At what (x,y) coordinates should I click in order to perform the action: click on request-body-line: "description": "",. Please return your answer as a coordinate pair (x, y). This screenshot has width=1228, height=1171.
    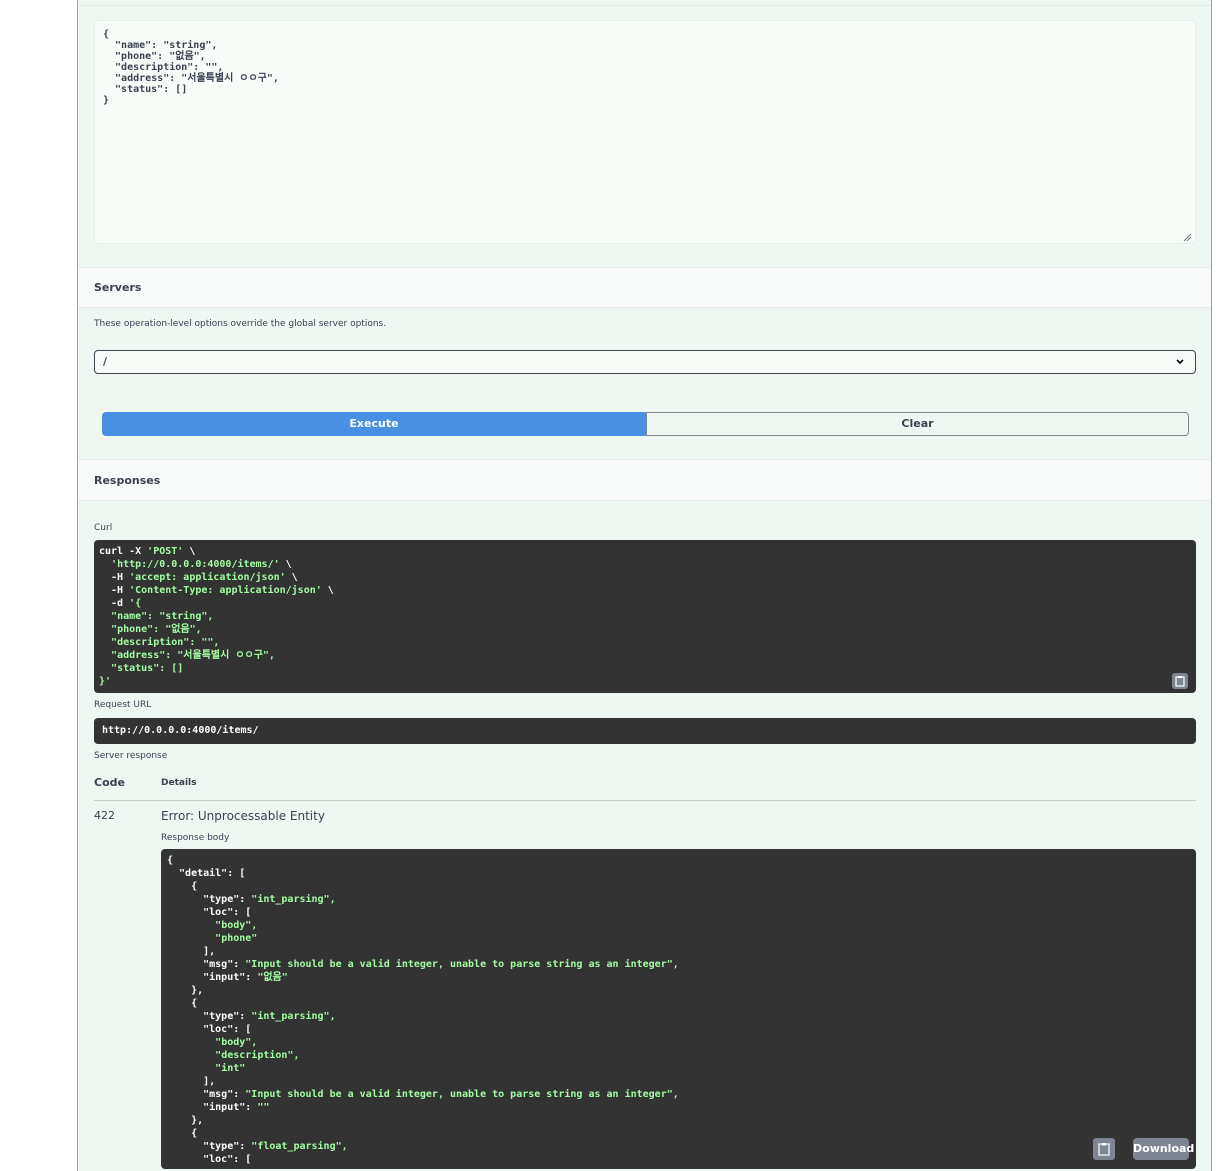
    Looking at the image, I should click on (163, 67).